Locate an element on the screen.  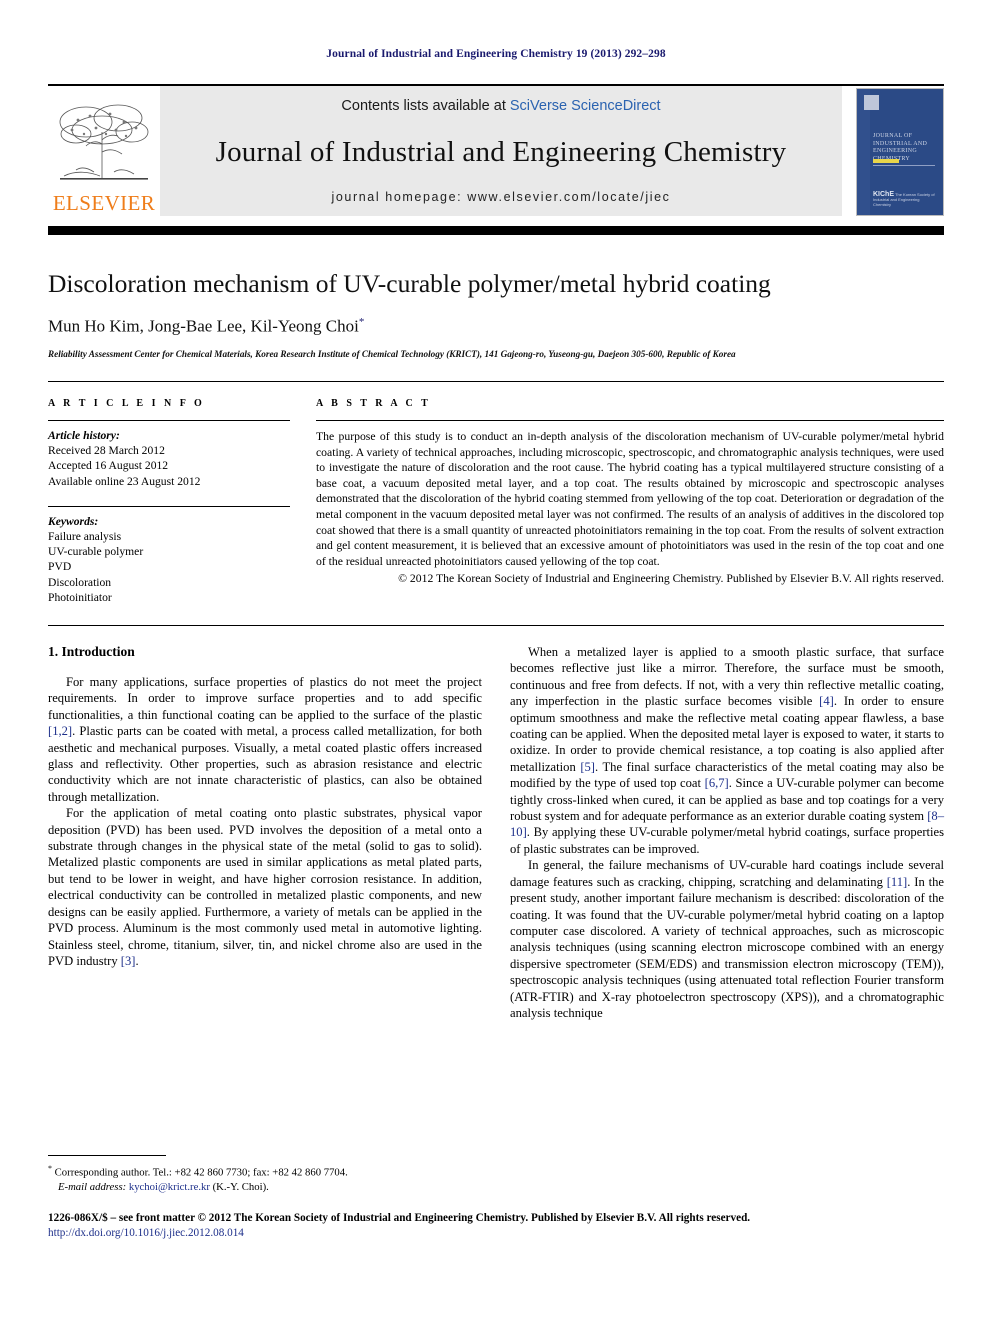
elsevier-logo: ELSEVIER is located at coordinates (104, 151).